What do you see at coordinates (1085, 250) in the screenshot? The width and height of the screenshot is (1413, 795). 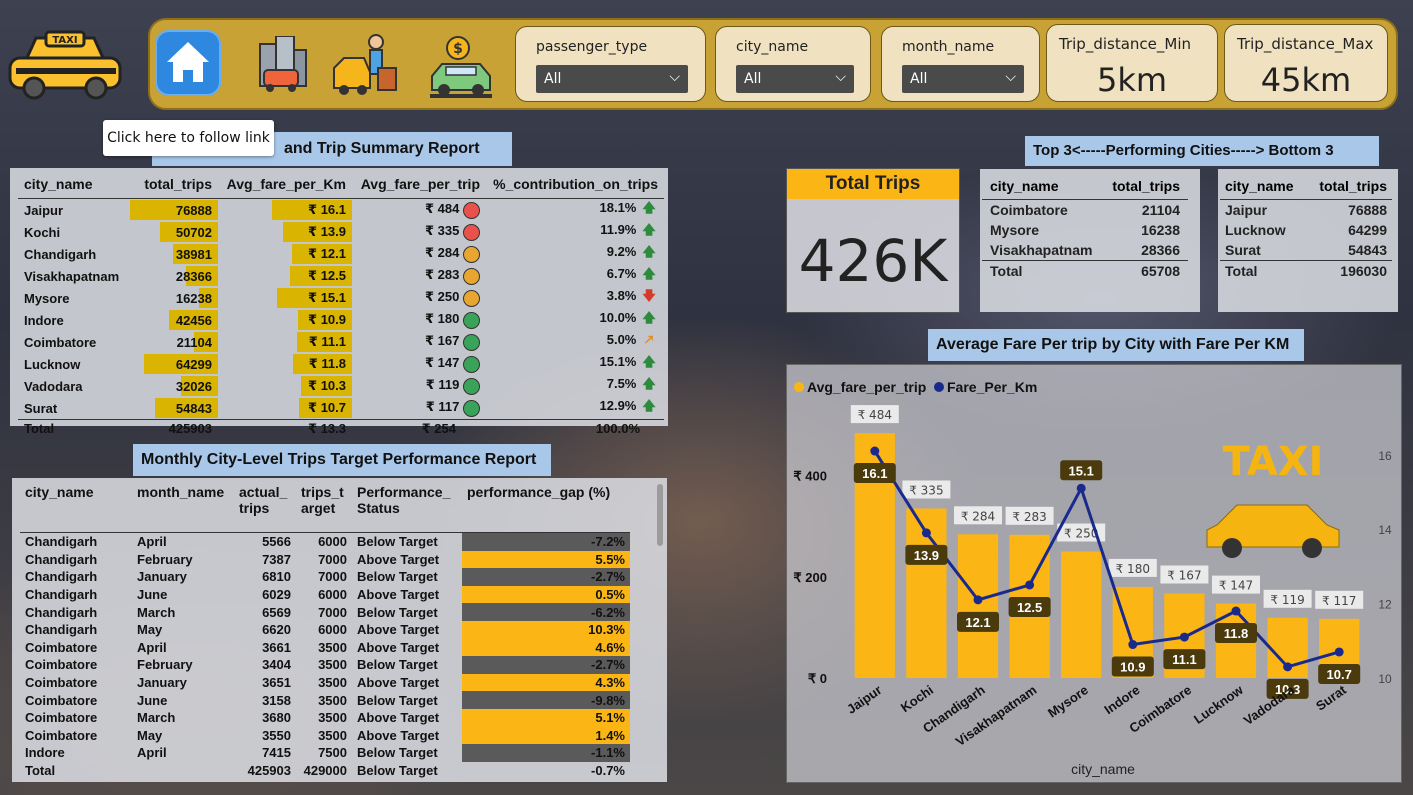 I see `table-row: Visakhapatnam 28366` at bounding box center [1085, 250].